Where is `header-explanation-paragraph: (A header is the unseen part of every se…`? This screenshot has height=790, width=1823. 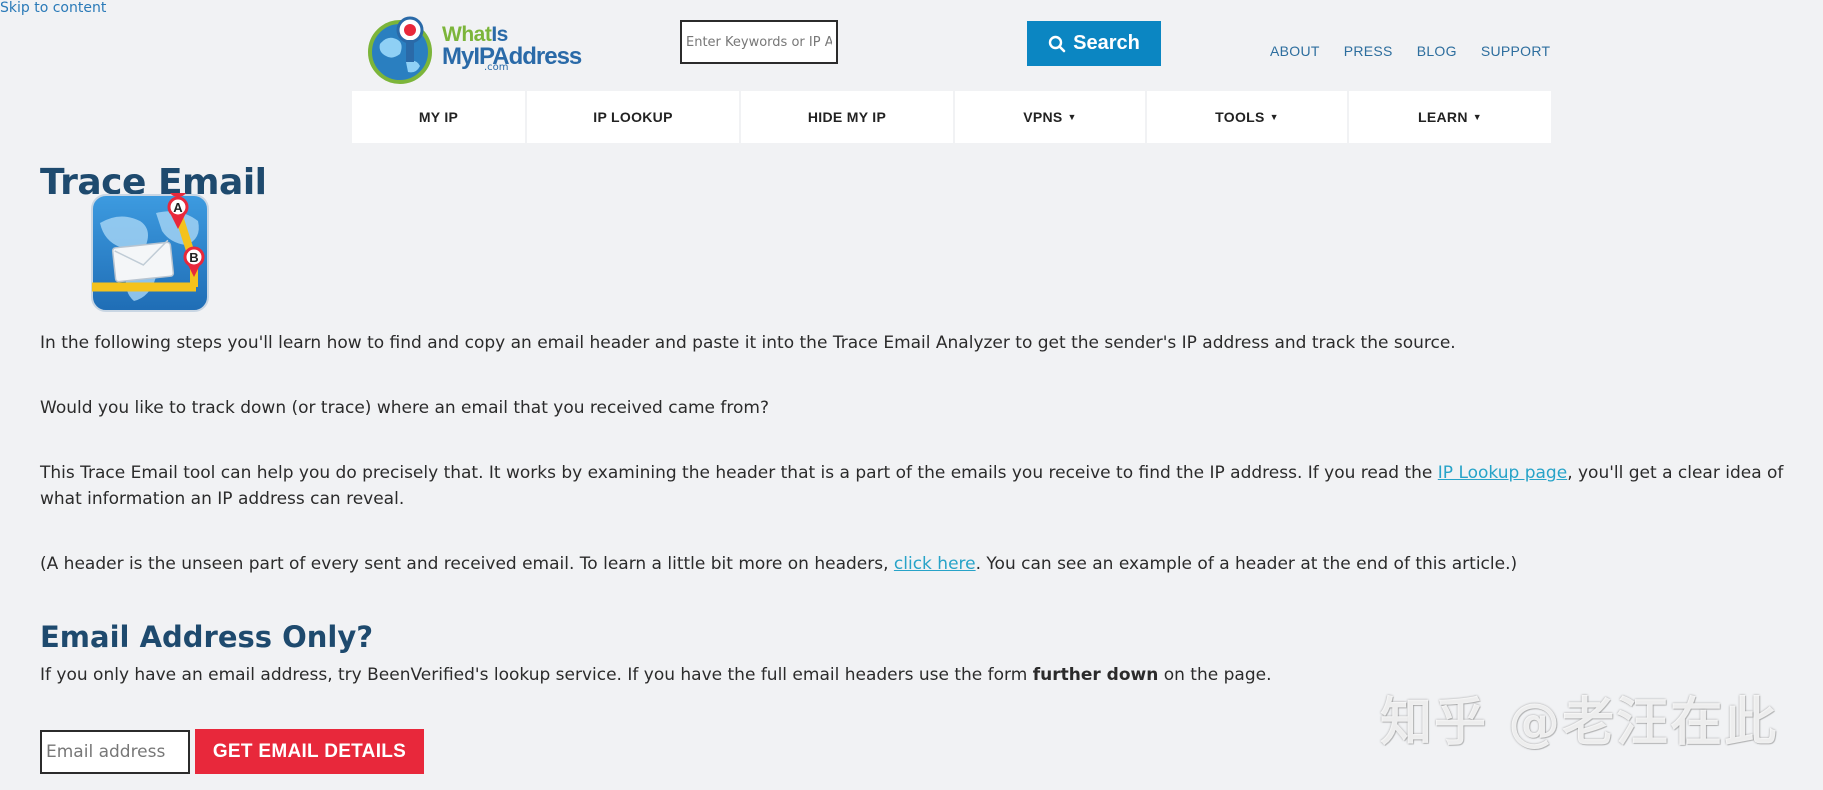 header-explanation-paragraph: (A header is the unseen part of every se… is located at coordinates (920, 564).